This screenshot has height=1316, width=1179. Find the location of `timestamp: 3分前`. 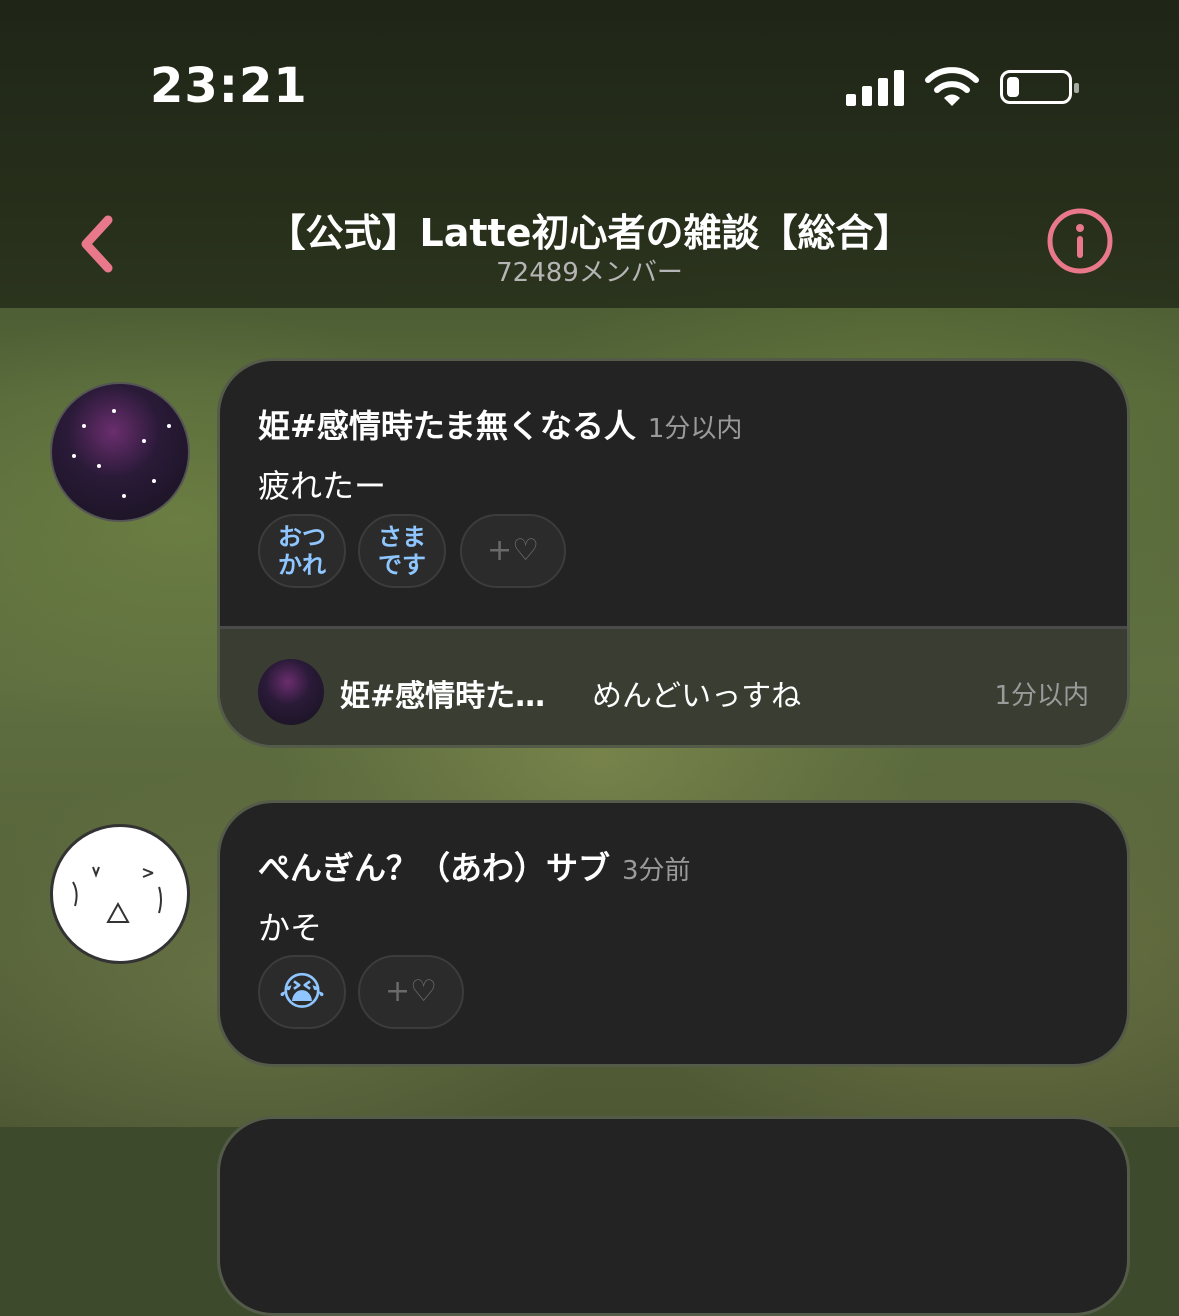

timestamp: 3分前 is located at coordinates (656, 871).